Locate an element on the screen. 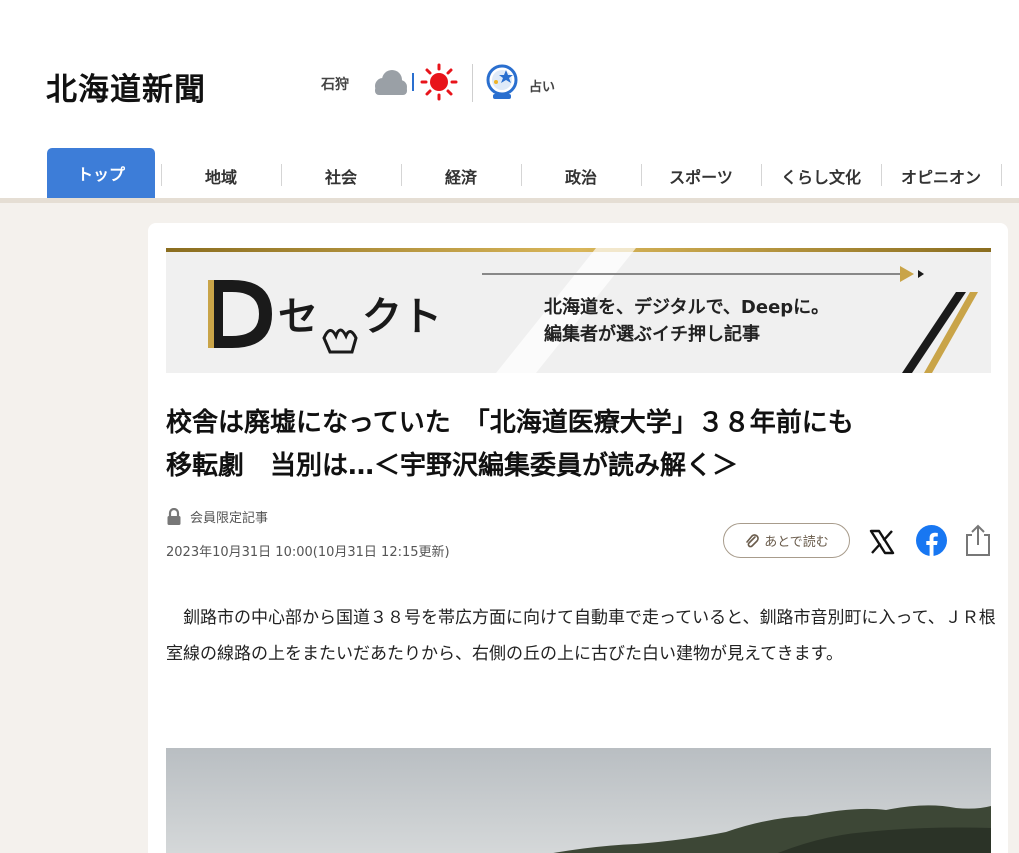 The height and width of the screenshot is (853, 1019). tab-opinion: オピニオン is located at coordinates (941, 176).